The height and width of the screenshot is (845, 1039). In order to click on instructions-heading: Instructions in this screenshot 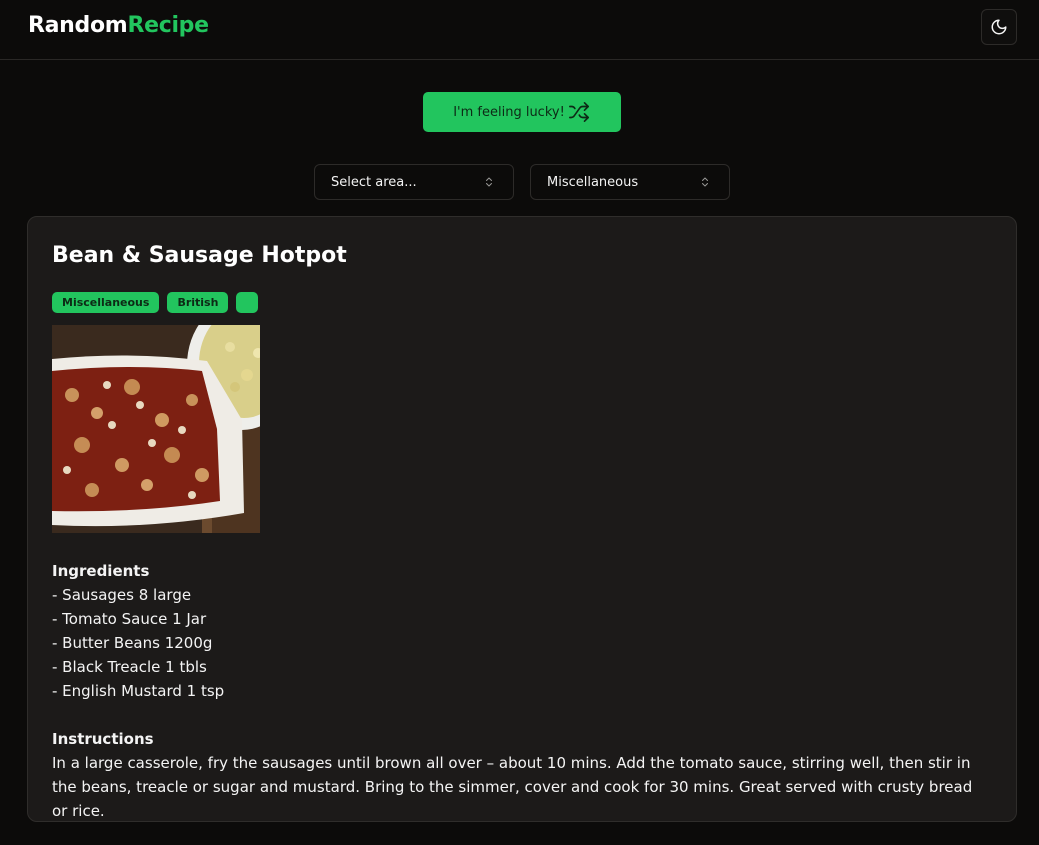, I will do `click(103, 739)`.